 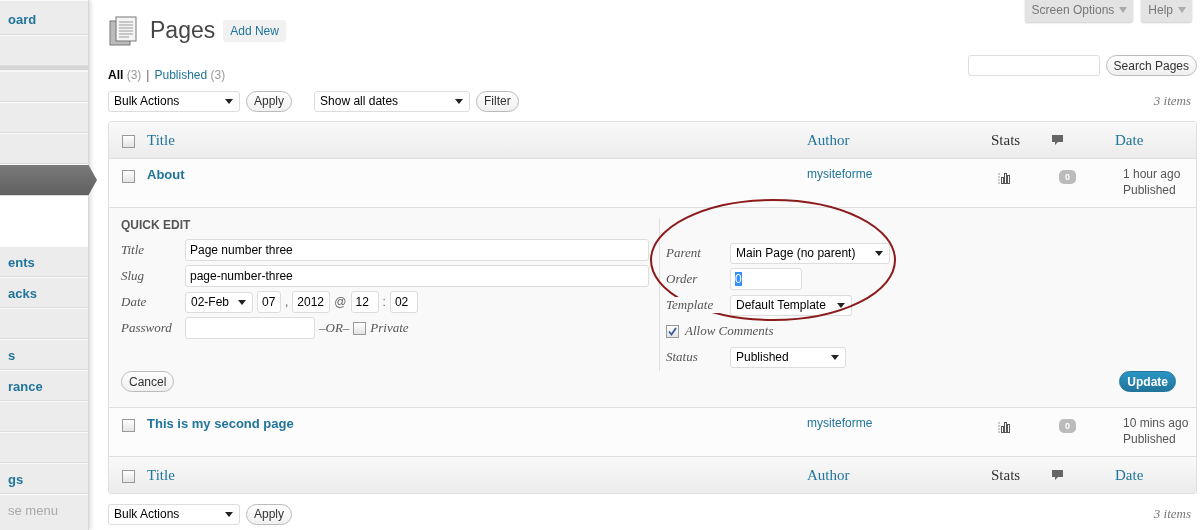 What do you see at coordinates (166, 174) in the screenshot?
I see `page-title-link: About` at bounding box center [166, 174].